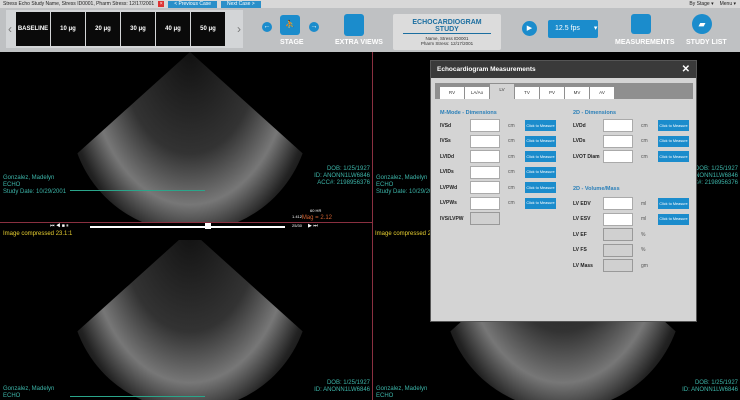 Image resolution: width=740 pixels, height=400 pixels. Describe the element at coordinates (552, 93) in the screenshot. I see `tab-pv: PV` at that location.